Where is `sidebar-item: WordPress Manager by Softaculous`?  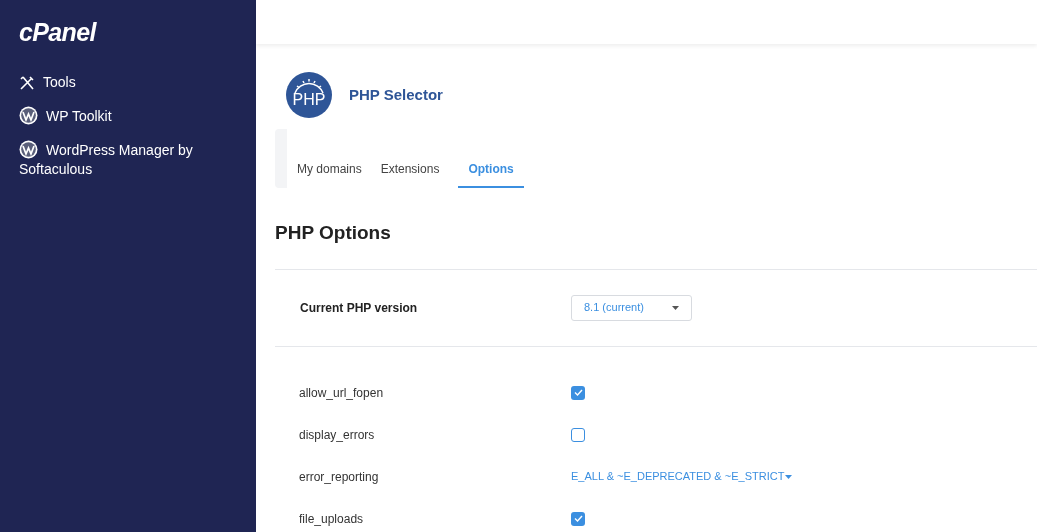 sidebar-item: WordPress Manager by Softaculous is located at coordinates (128, 159).